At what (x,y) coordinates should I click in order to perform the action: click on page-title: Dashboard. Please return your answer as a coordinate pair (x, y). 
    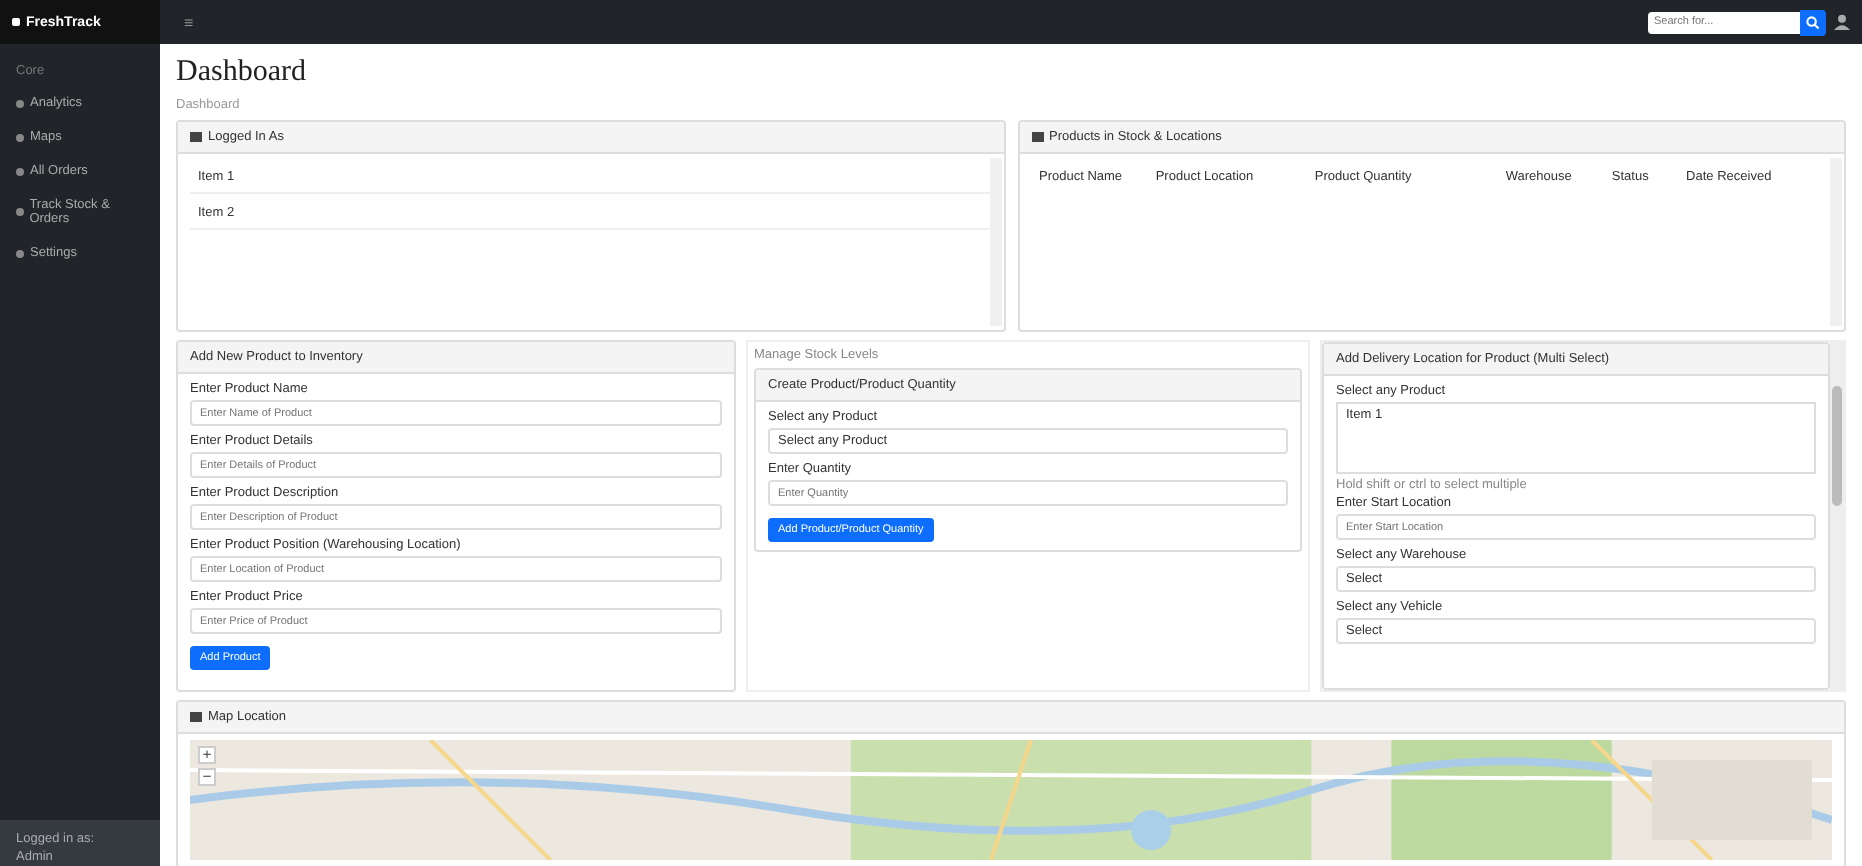
    Looking at the image, I should click on (241, 73).